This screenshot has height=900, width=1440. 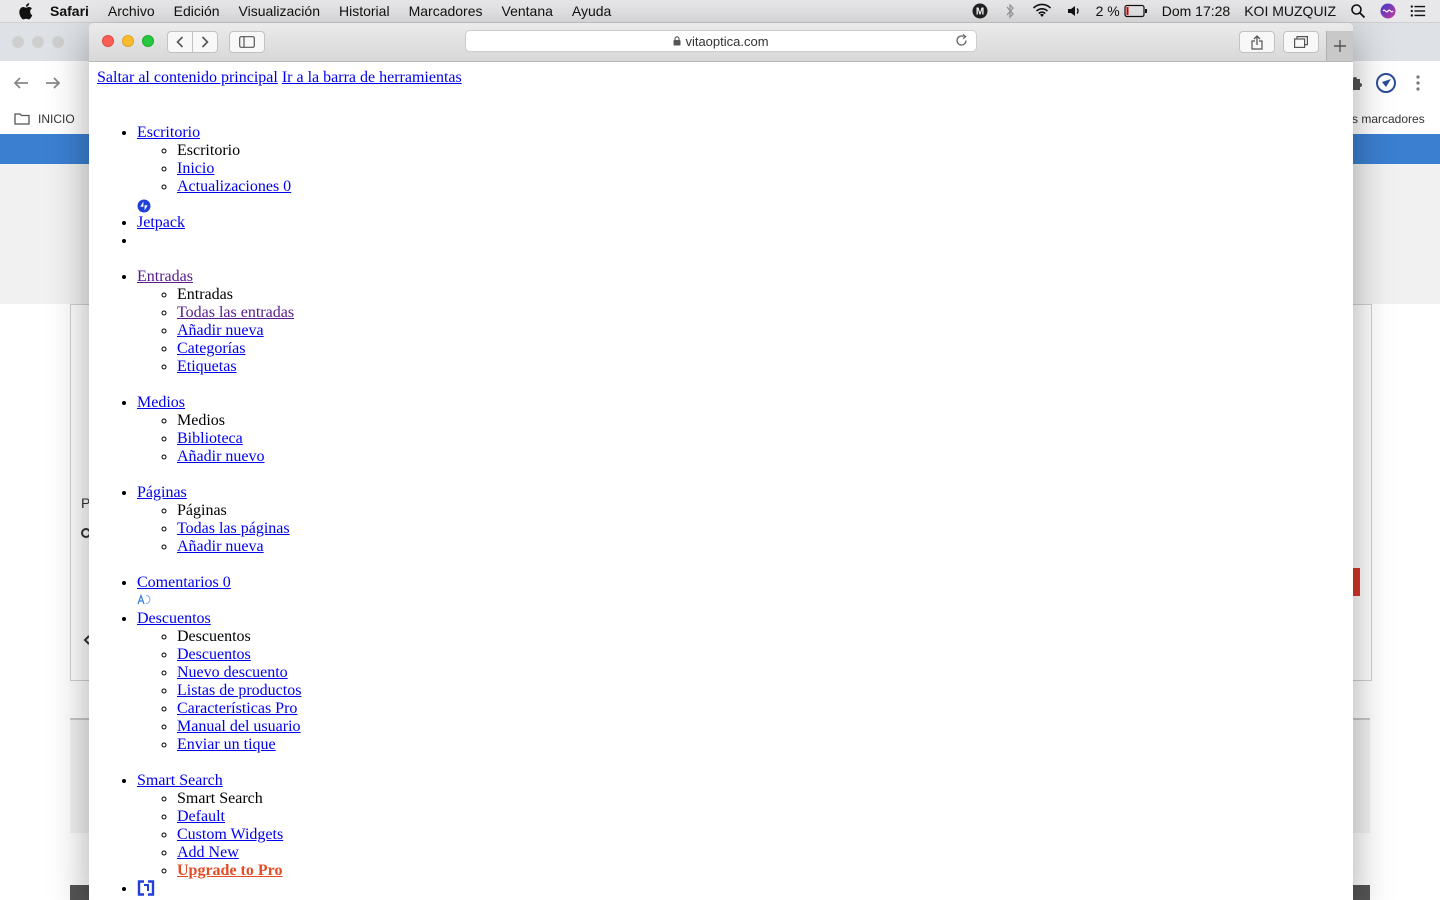 What do you see at coordinates (1074, 11) in the screenshot?
I see `volume-icon` at bounding box center [1074, 11].